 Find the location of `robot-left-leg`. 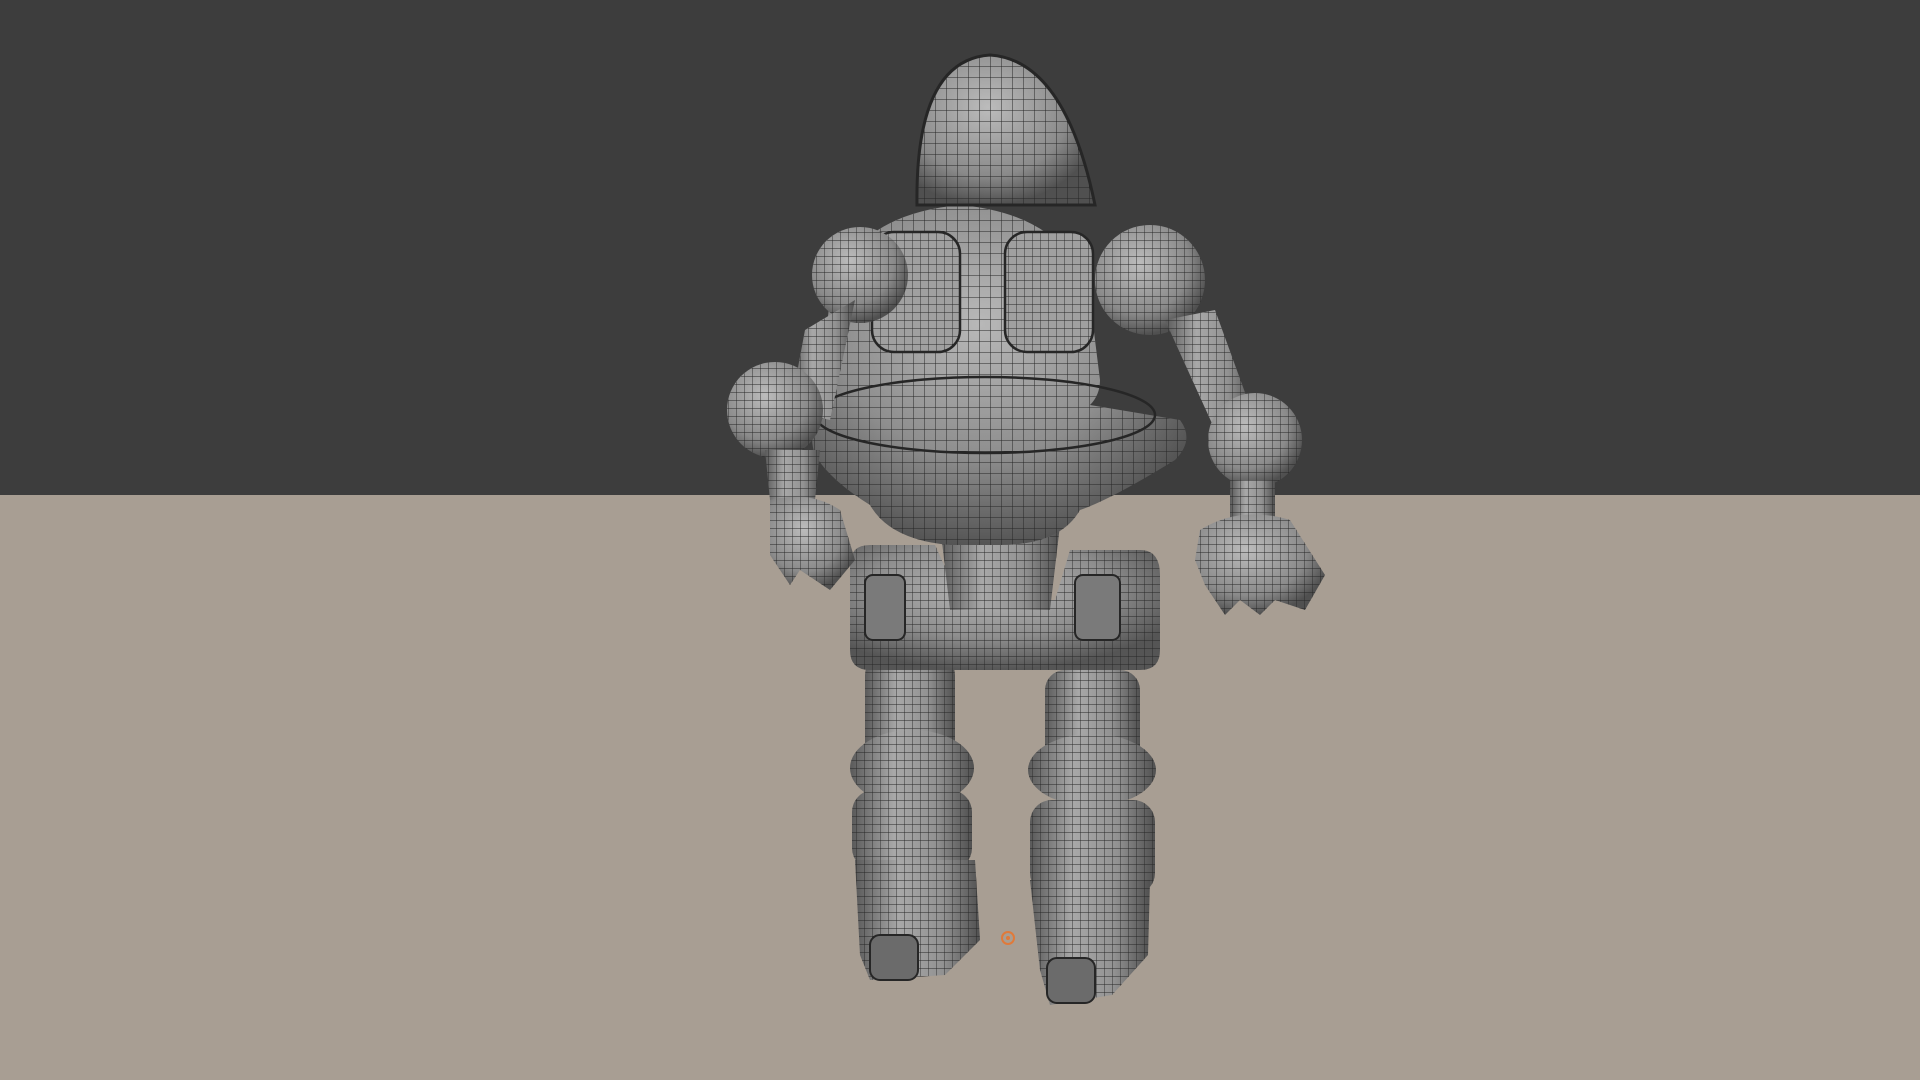

robot-left-leg is located at coordinates (915, 818).